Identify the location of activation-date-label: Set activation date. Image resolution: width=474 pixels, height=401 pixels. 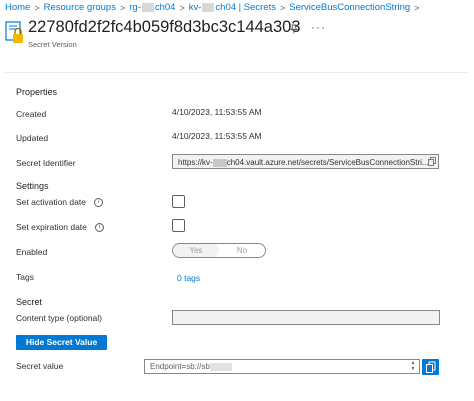
(51, 202).